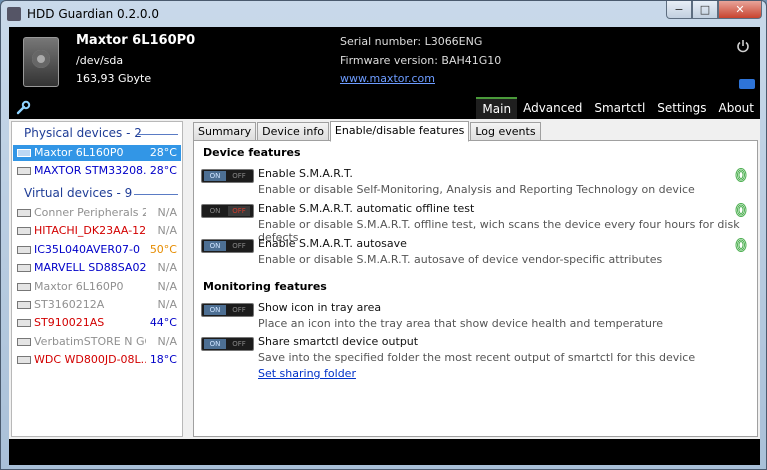 The height and width of the screenshot is (470, 767). Describe the element at coordinates (156, 194) in the screenshot. I see `divider` at that location.